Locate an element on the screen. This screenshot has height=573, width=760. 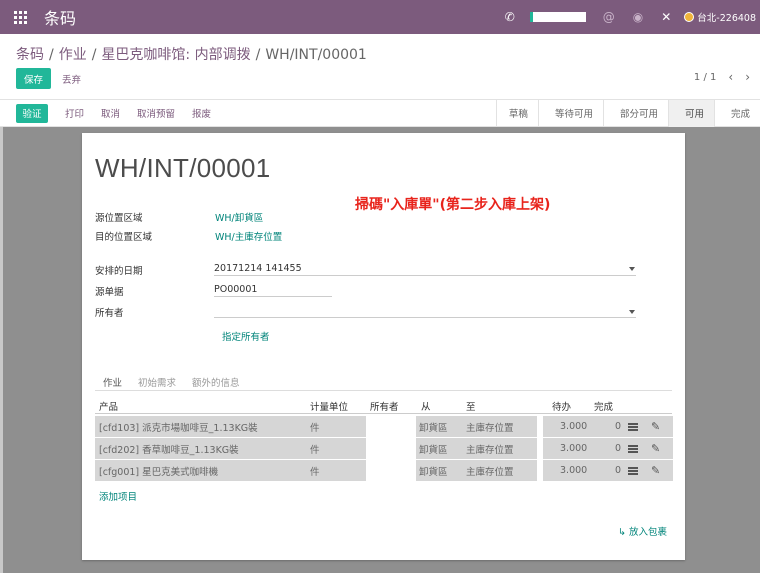
state-steps: 草稿 等待可用 部分可用 可用 完成 is located at coordinates (627, 113).